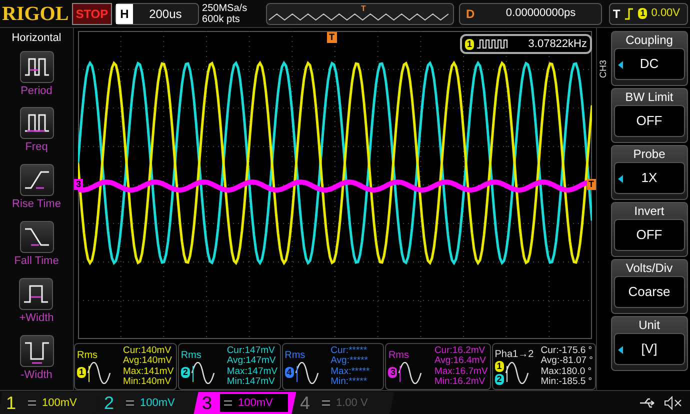  I want to click on channel-label: CH3, so click(603, 68).